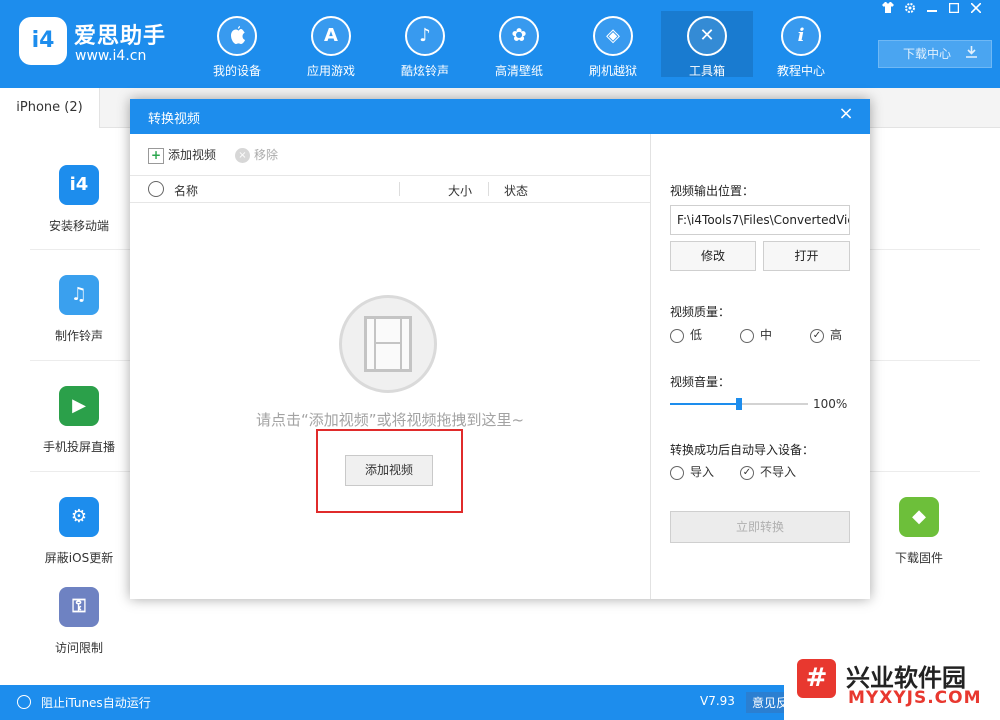 Image resolution: width=1000 pixels, height=720 pixels. Describe the element at coordinates (242, 155) in the screenshot. I see `remove-icon: ×` at that location.